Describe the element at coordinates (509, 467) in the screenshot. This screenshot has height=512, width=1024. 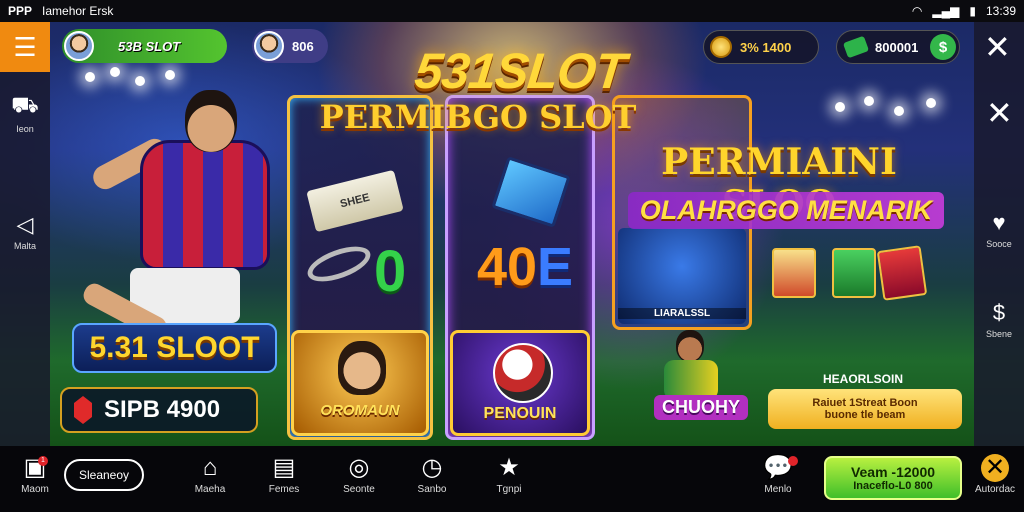
I see `star-icon: ★` at that location.